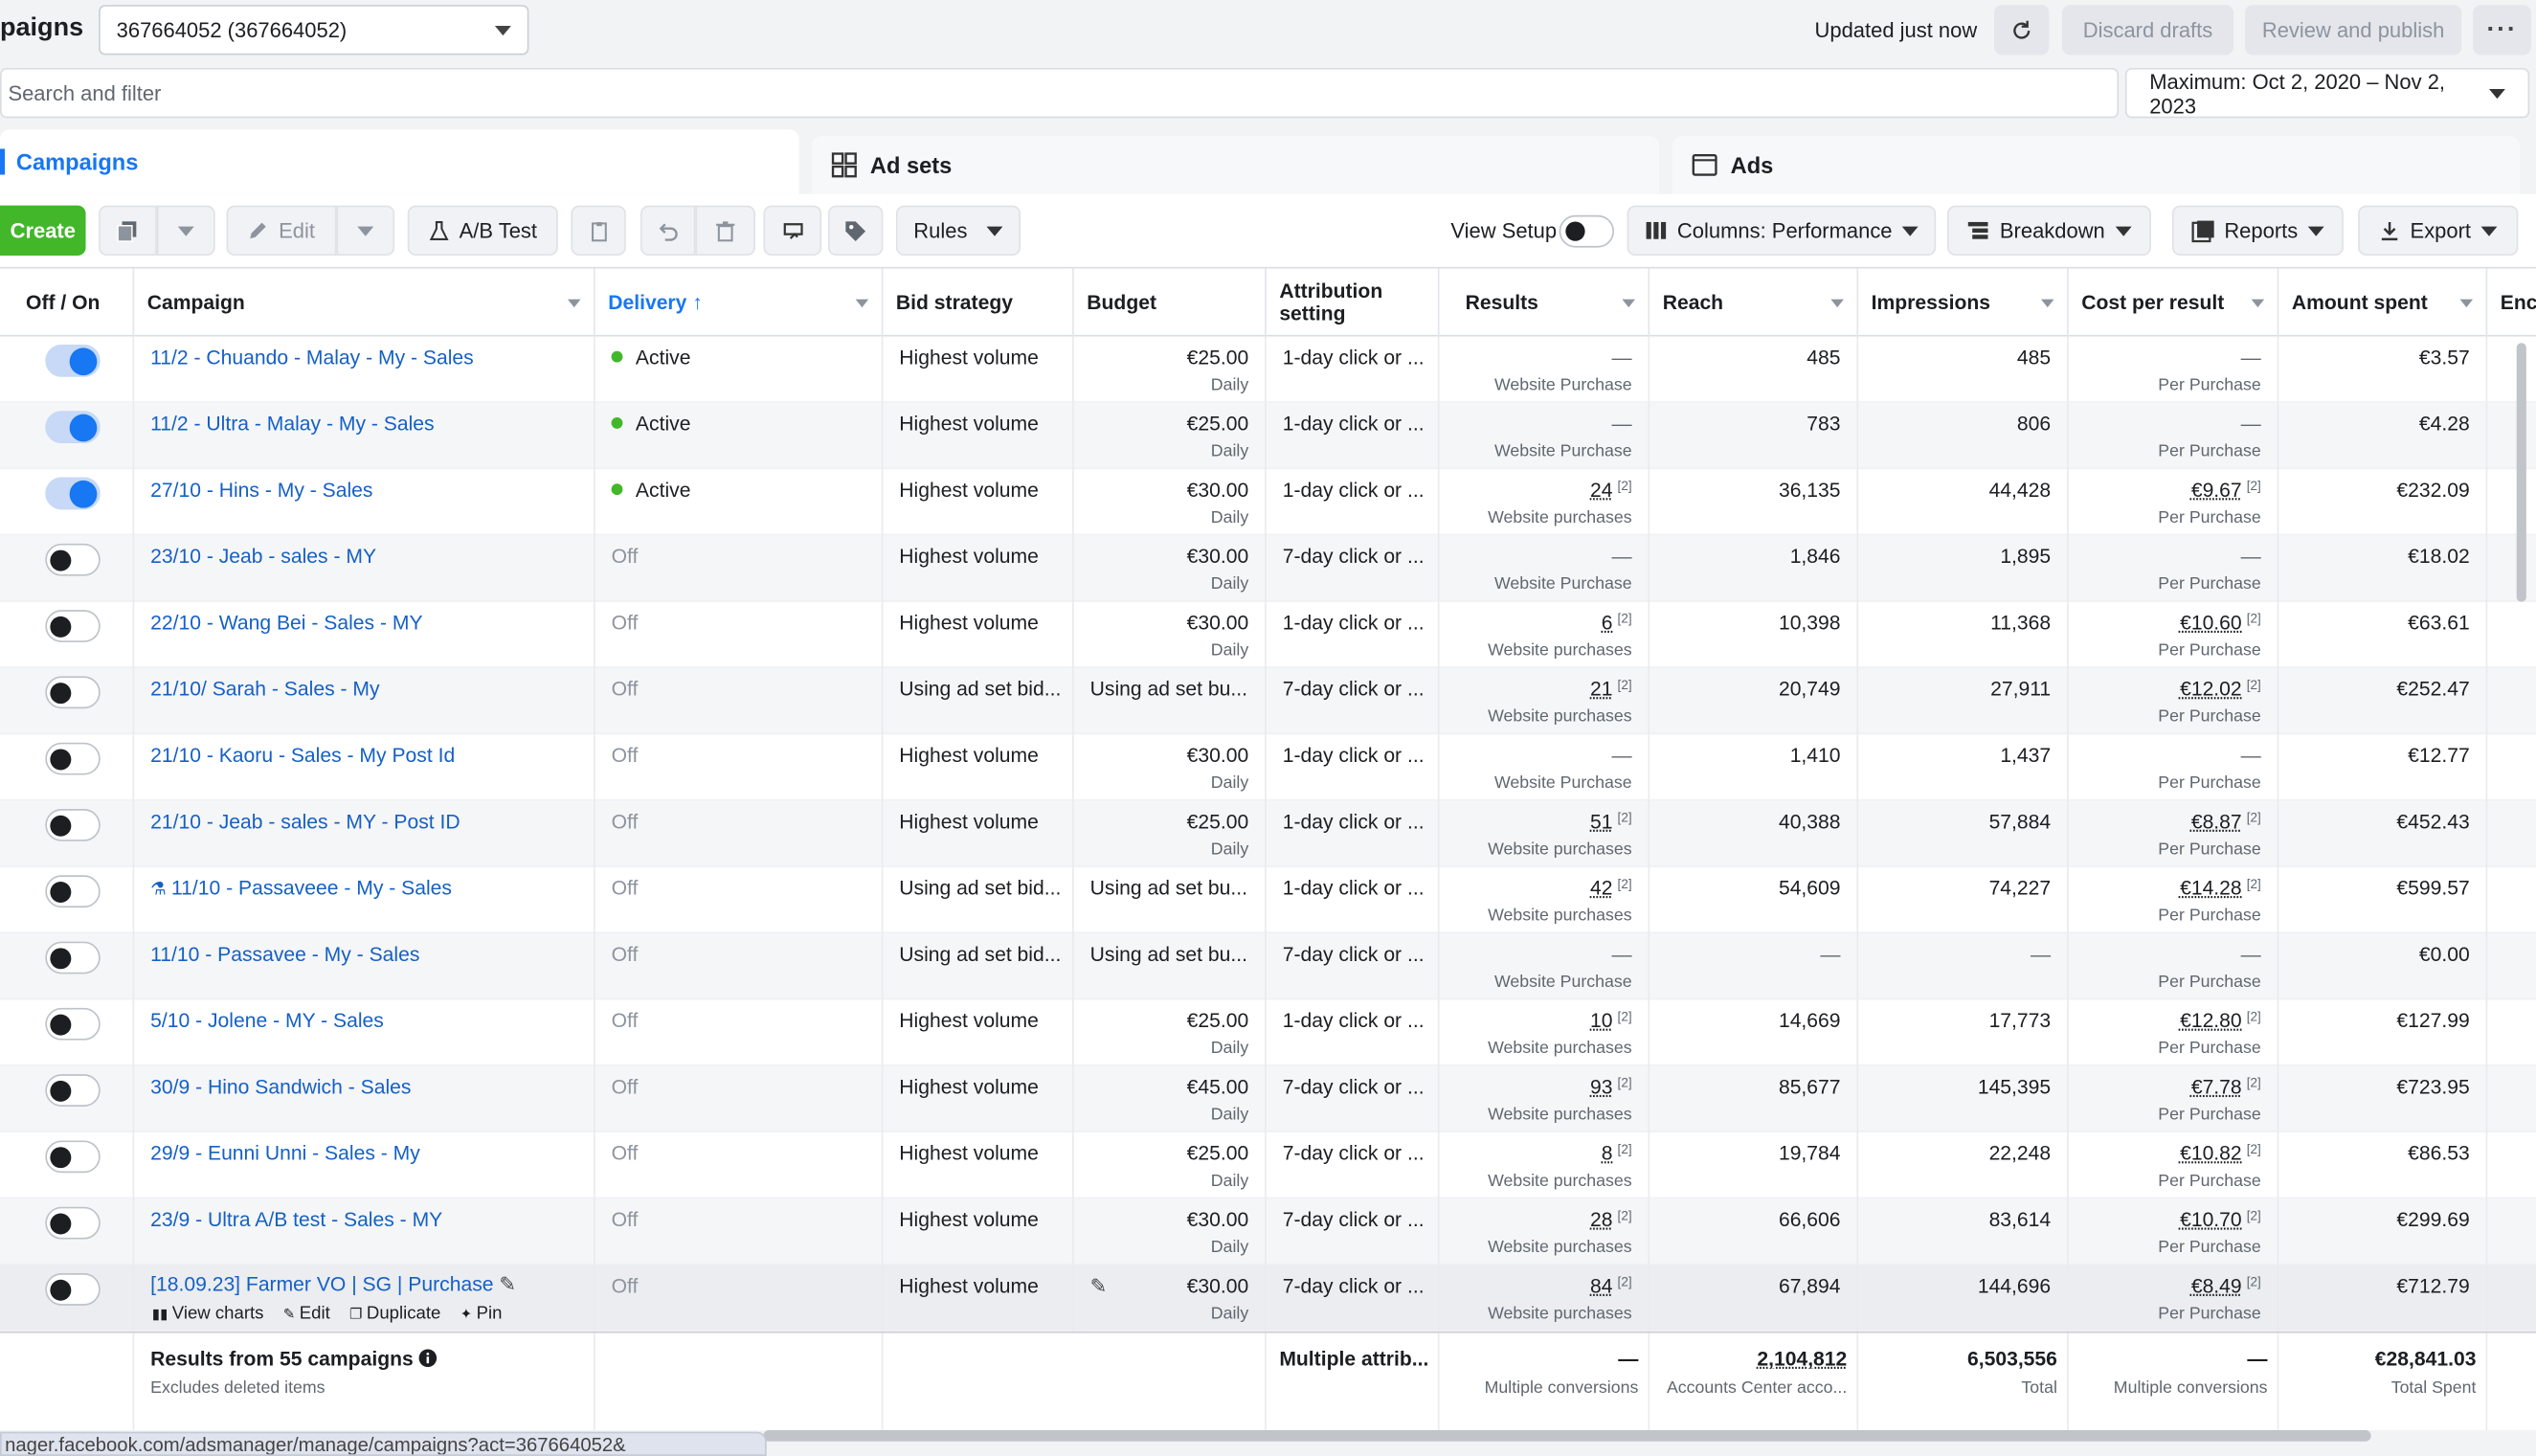 The height and width of the screenshot is (1456, 2536). Describe the element at coordinates (364, 1232) in the screenshot. I see `cell-name: 23/9 - Ultra A/B test - Sales - MY` at that location.